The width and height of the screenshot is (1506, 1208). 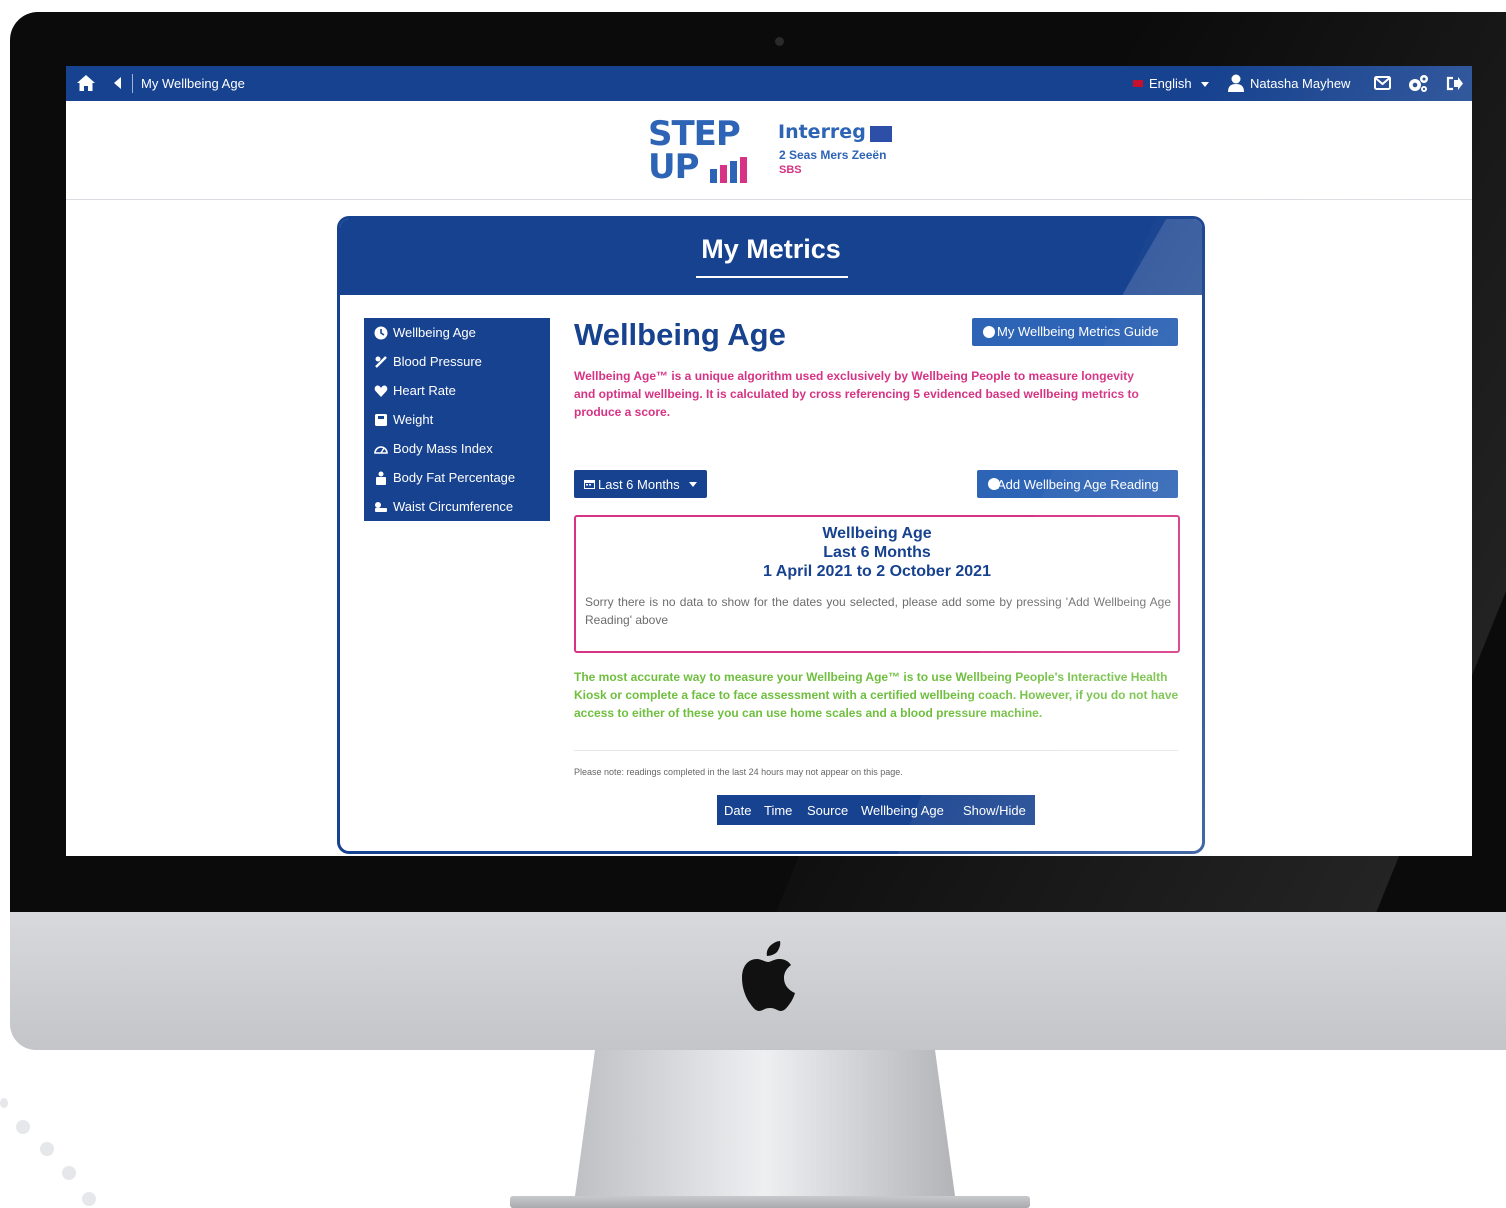 I want to click on column-header-show-hide: Show/Hide, so click(x=994, y=810).